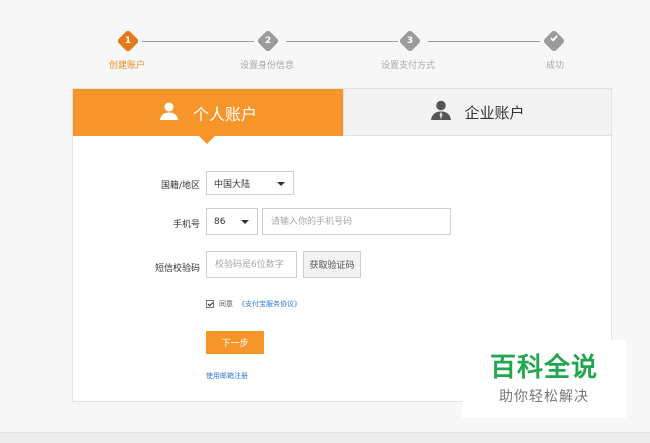 The width and height of the screenshot is (650, 443). Describe the element at coordinates (169, 113) in the screenshot. I see `person-icon` at that location.